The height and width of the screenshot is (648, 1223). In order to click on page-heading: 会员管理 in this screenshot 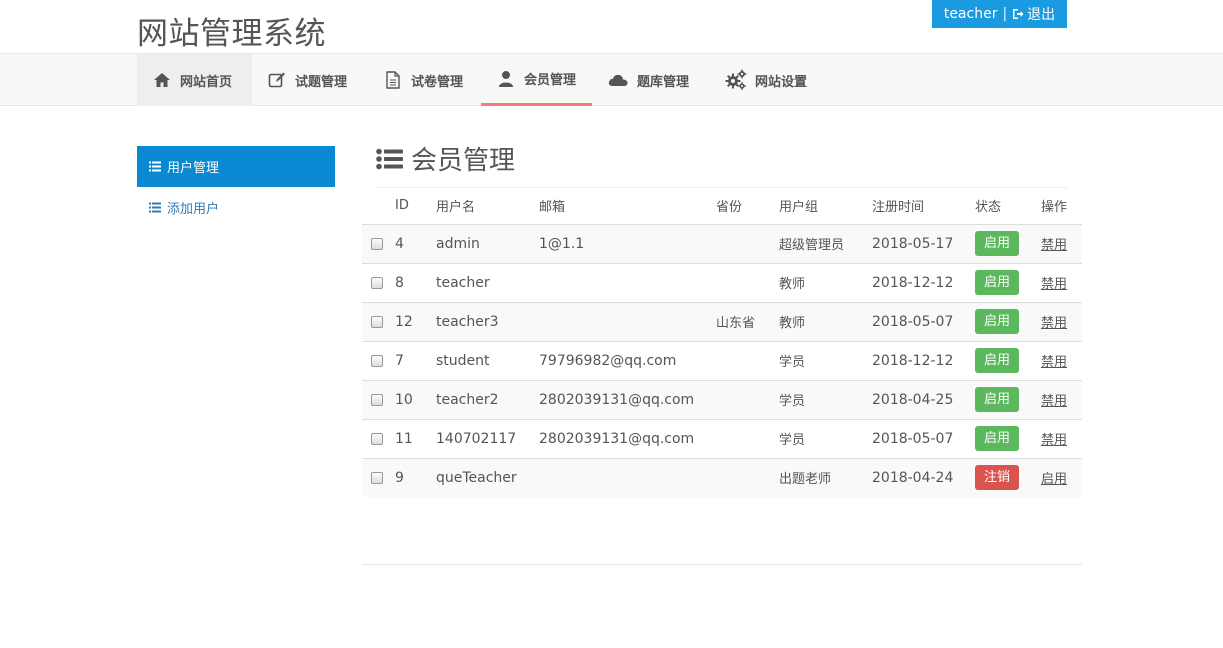, I will do `click(445, 158)`.